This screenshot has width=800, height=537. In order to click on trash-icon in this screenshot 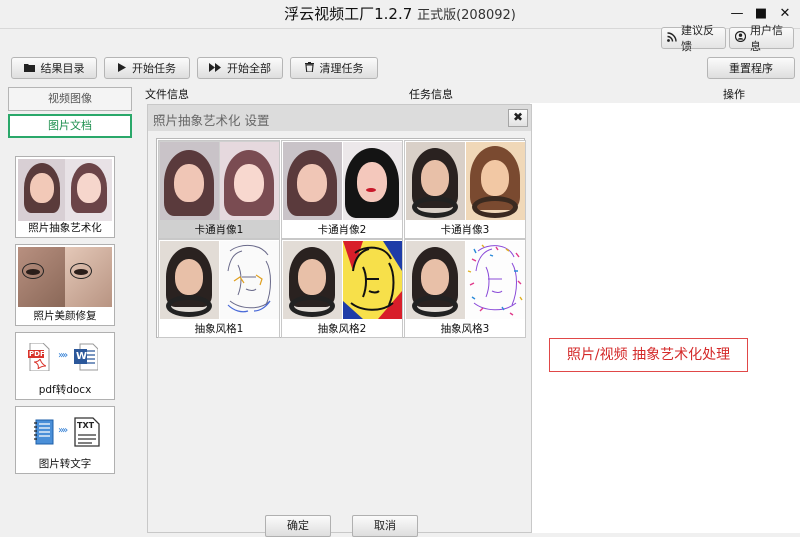, I will do `click(309, 68)`.